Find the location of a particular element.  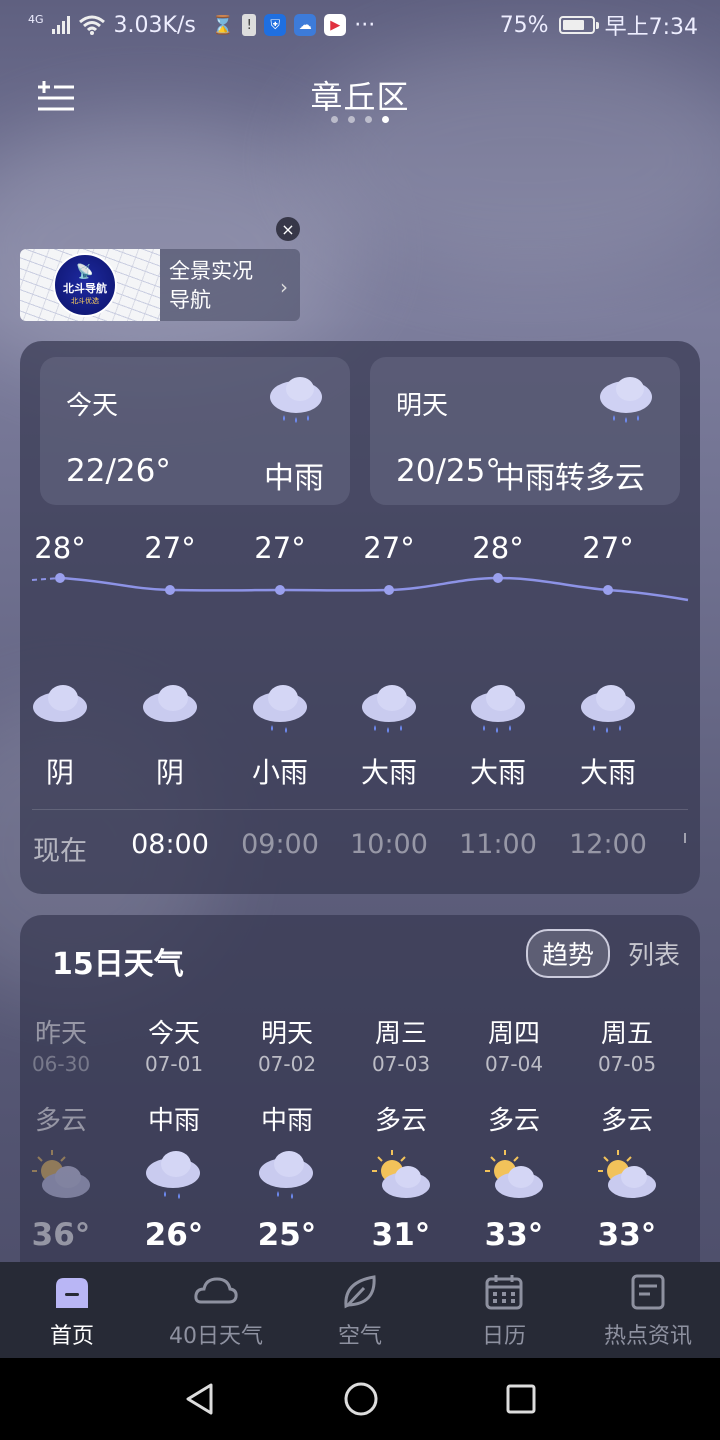

network-type: 4G is located at coordinates (36, 19).